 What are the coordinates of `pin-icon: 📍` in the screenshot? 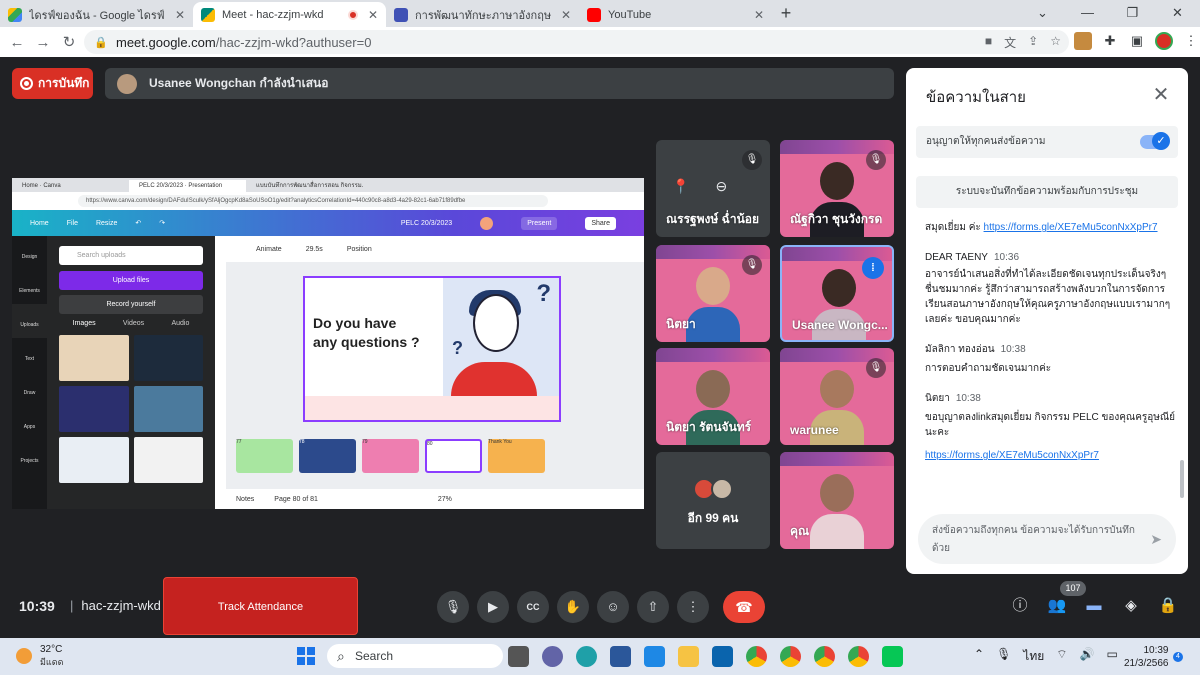 It's located at (680, 186).